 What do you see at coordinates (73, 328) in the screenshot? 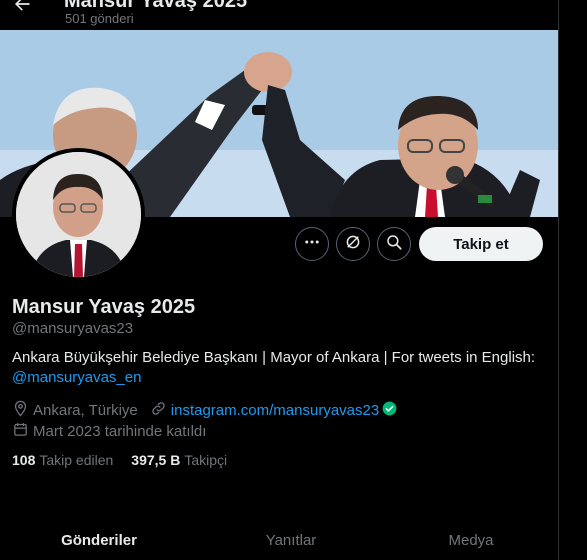
I see `profile-handle: @mansuryavas23` at bounding box center [73, 328].